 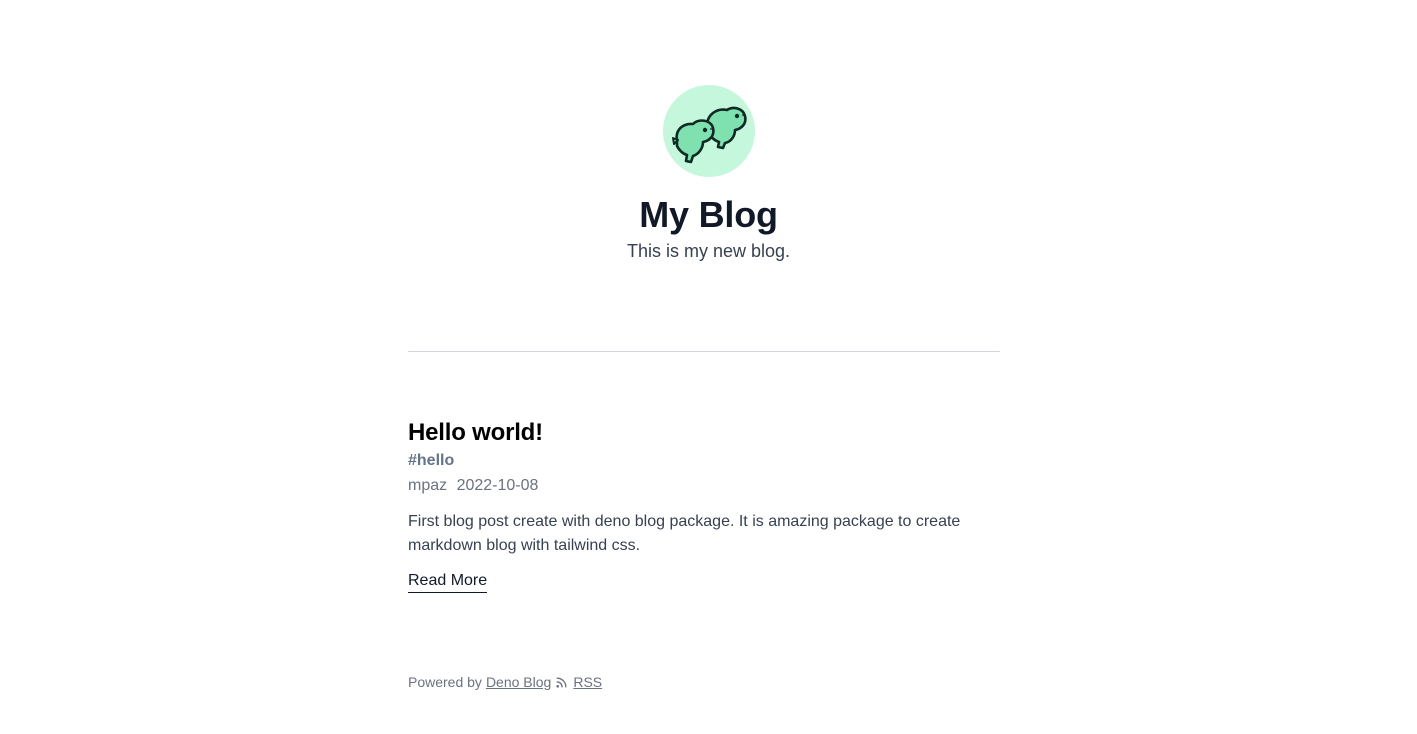 What do you see at coordinates (708, 251) in the screenshot?
I see `blog-description: This is my new blog.` at bounding box center [708, 251].